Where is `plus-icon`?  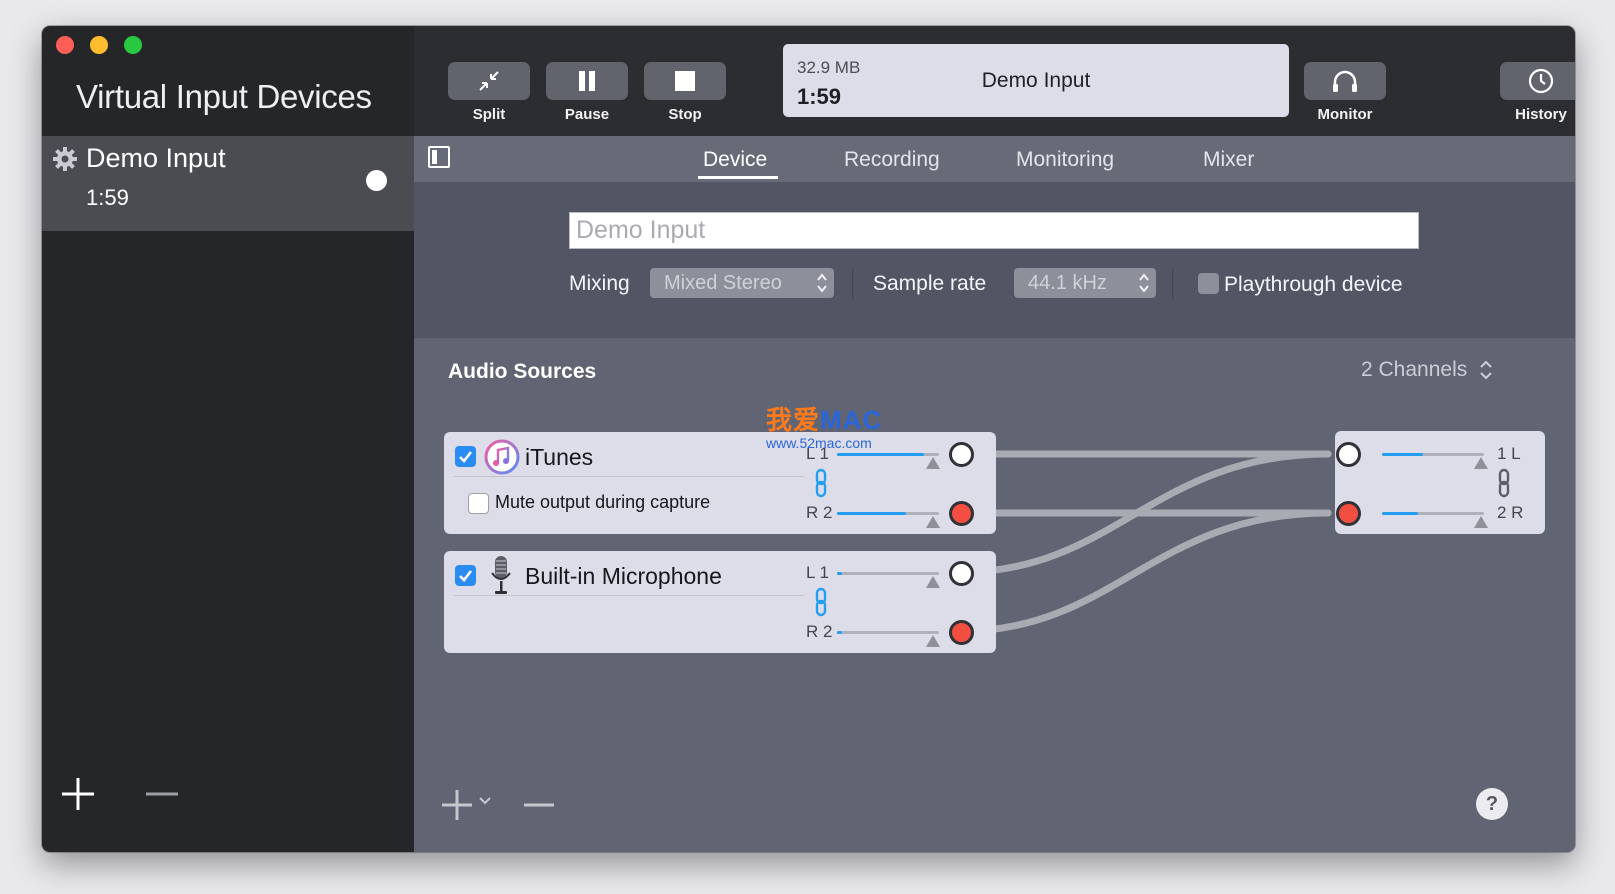 plus-icon is located at coordinates (457, 805).